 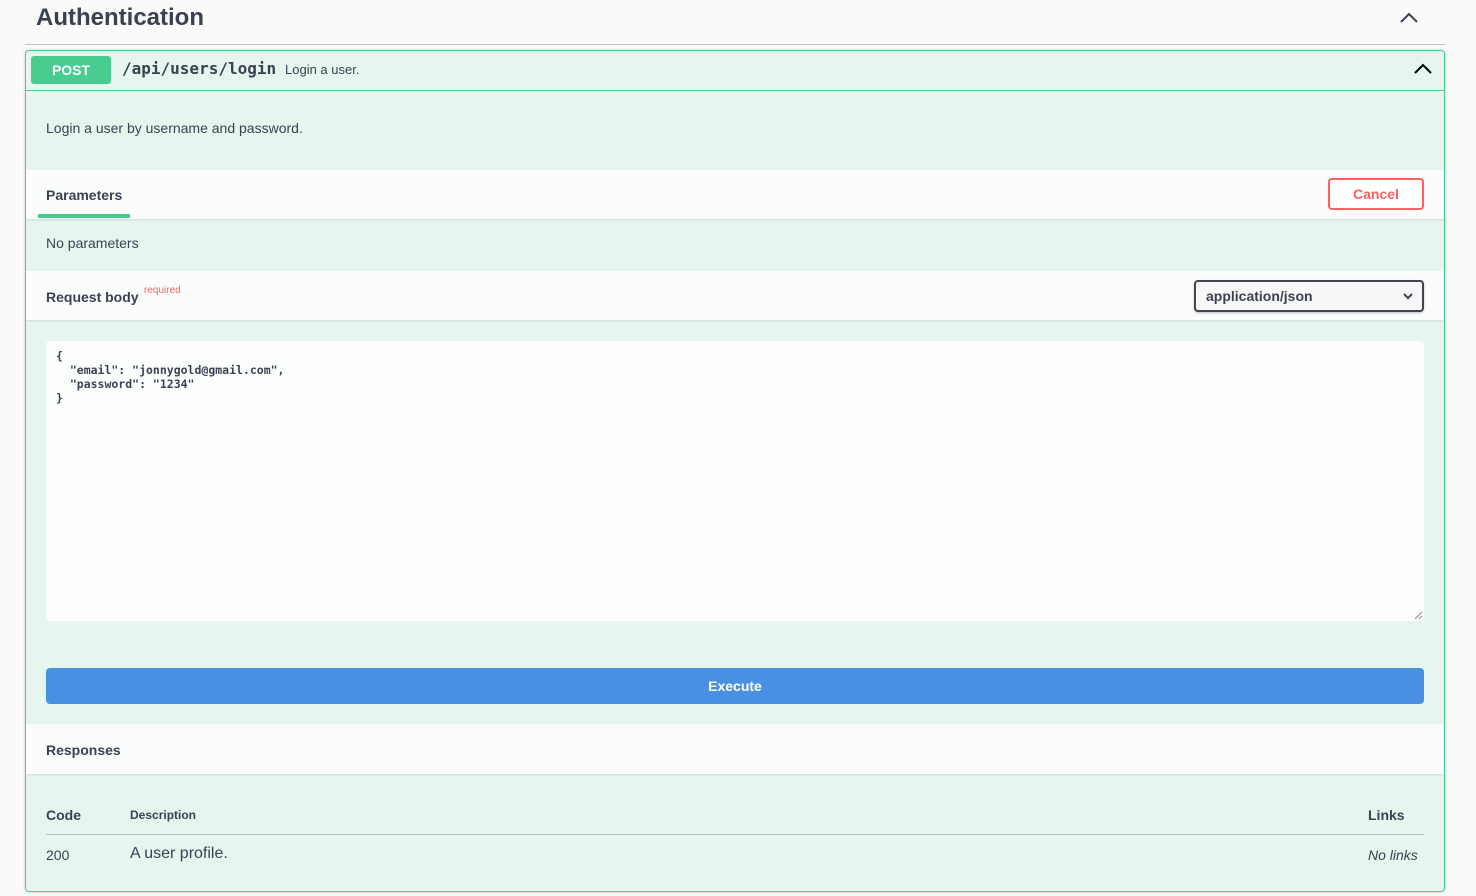 I want to click on no-parameters-text: No parameters, so click(x=92, y=243).